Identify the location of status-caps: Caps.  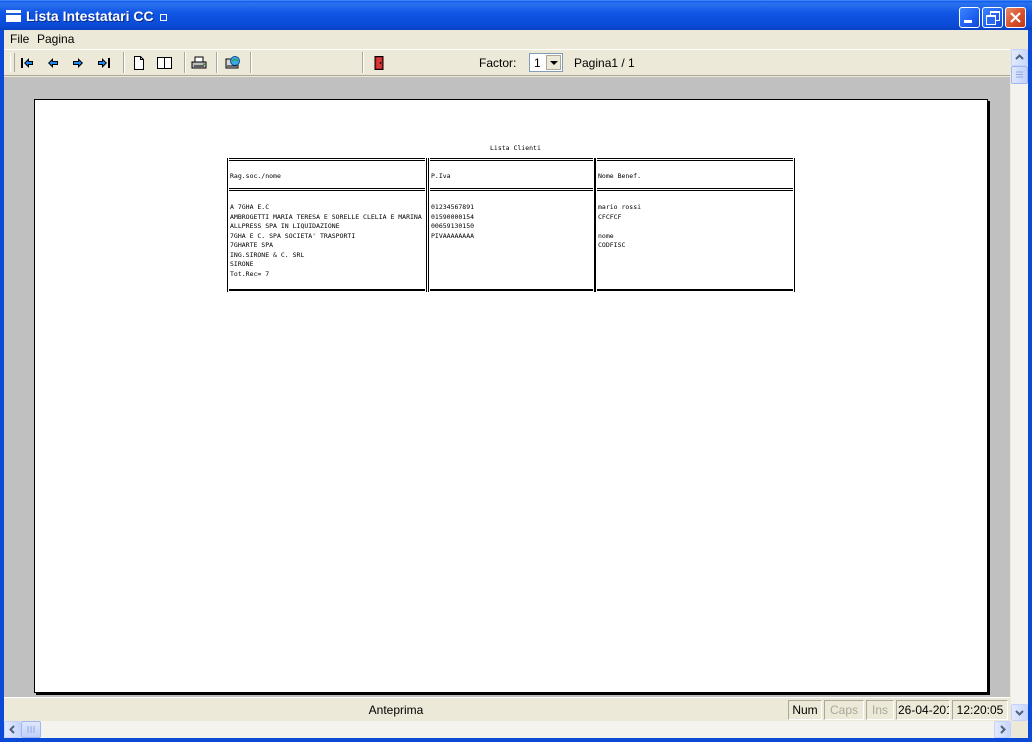
(844, 710).